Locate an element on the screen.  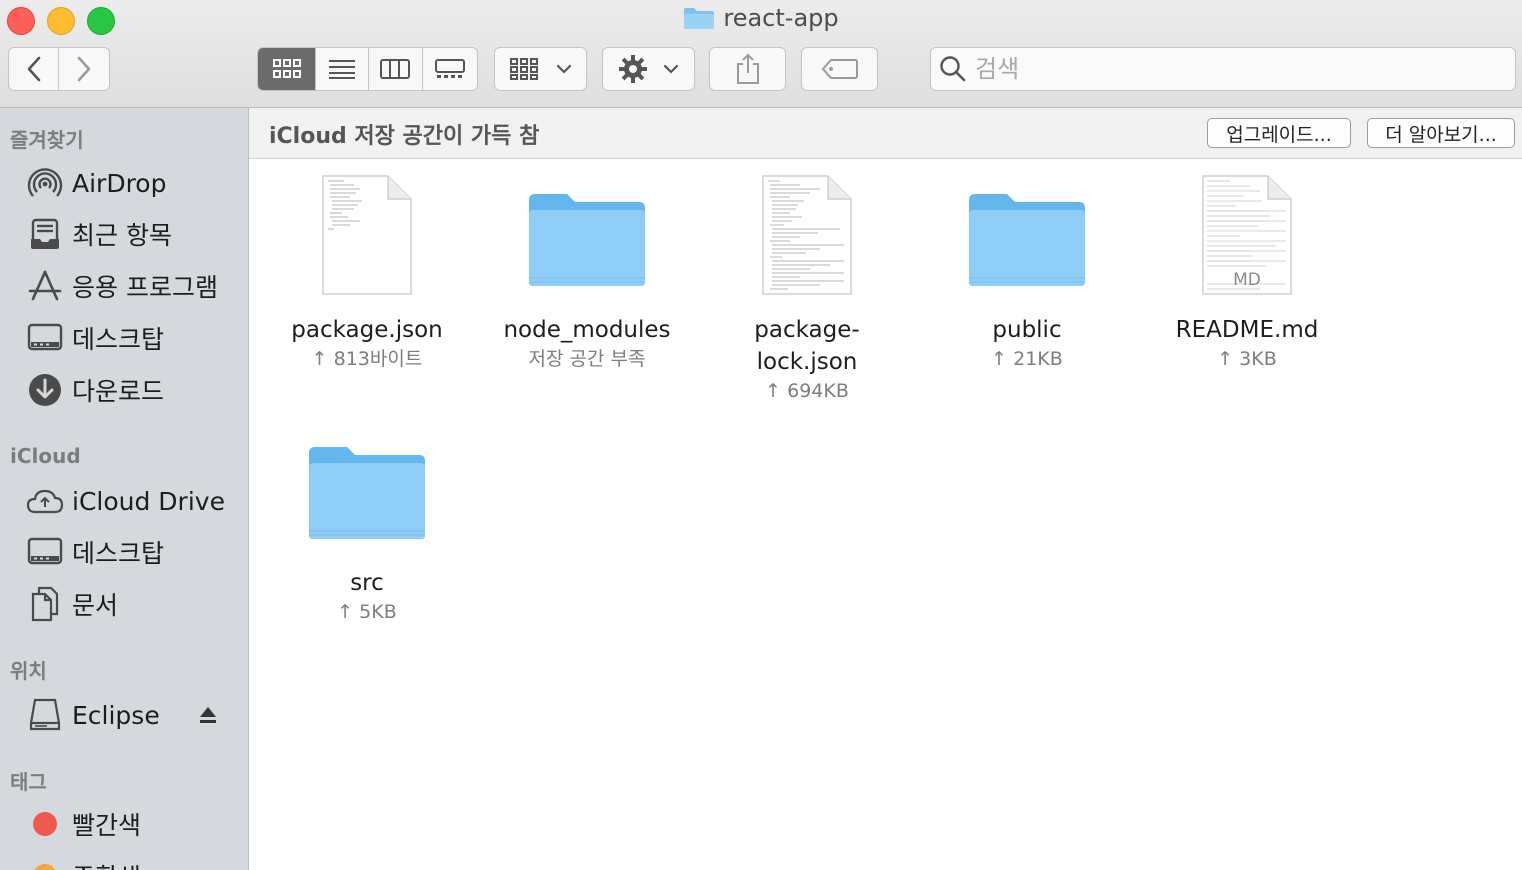
sidebar-item-desktop: 데스크탑 is located at coordinates (95, 338).